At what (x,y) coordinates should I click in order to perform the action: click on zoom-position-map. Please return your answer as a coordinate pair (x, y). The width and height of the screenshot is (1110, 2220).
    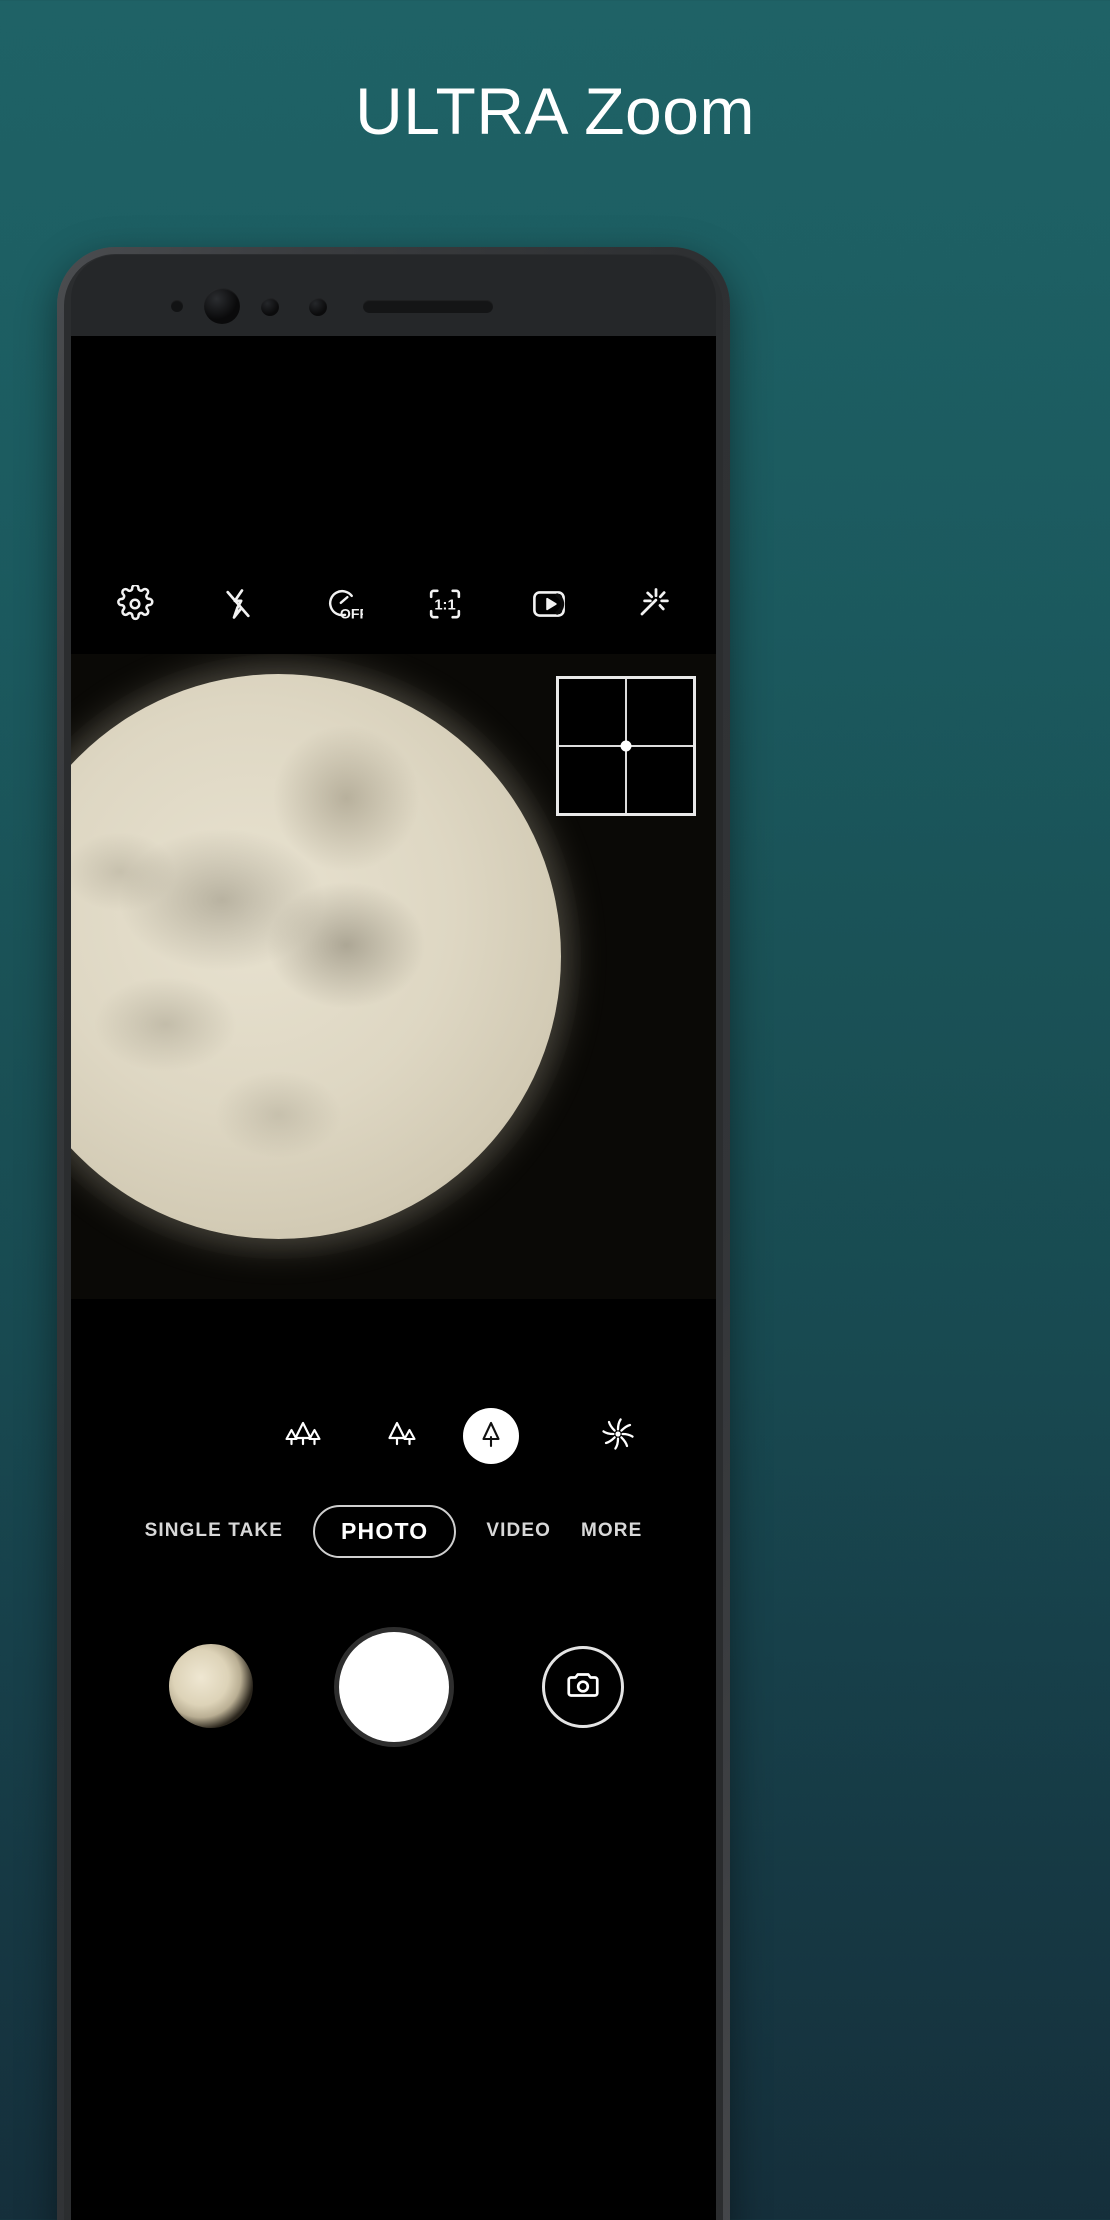
    Looking at the image, I should click on (626, 746).